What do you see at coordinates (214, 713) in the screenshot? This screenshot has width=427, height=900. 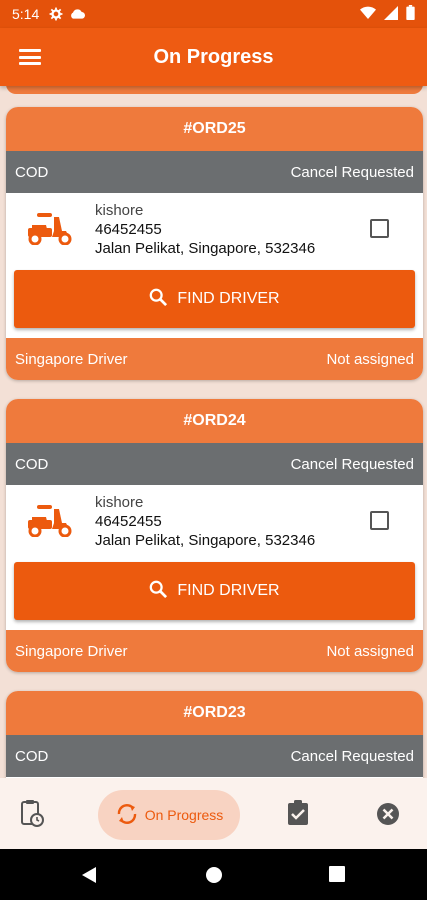 I see `order-id: #ORD23` at bounding box center [214, 713].